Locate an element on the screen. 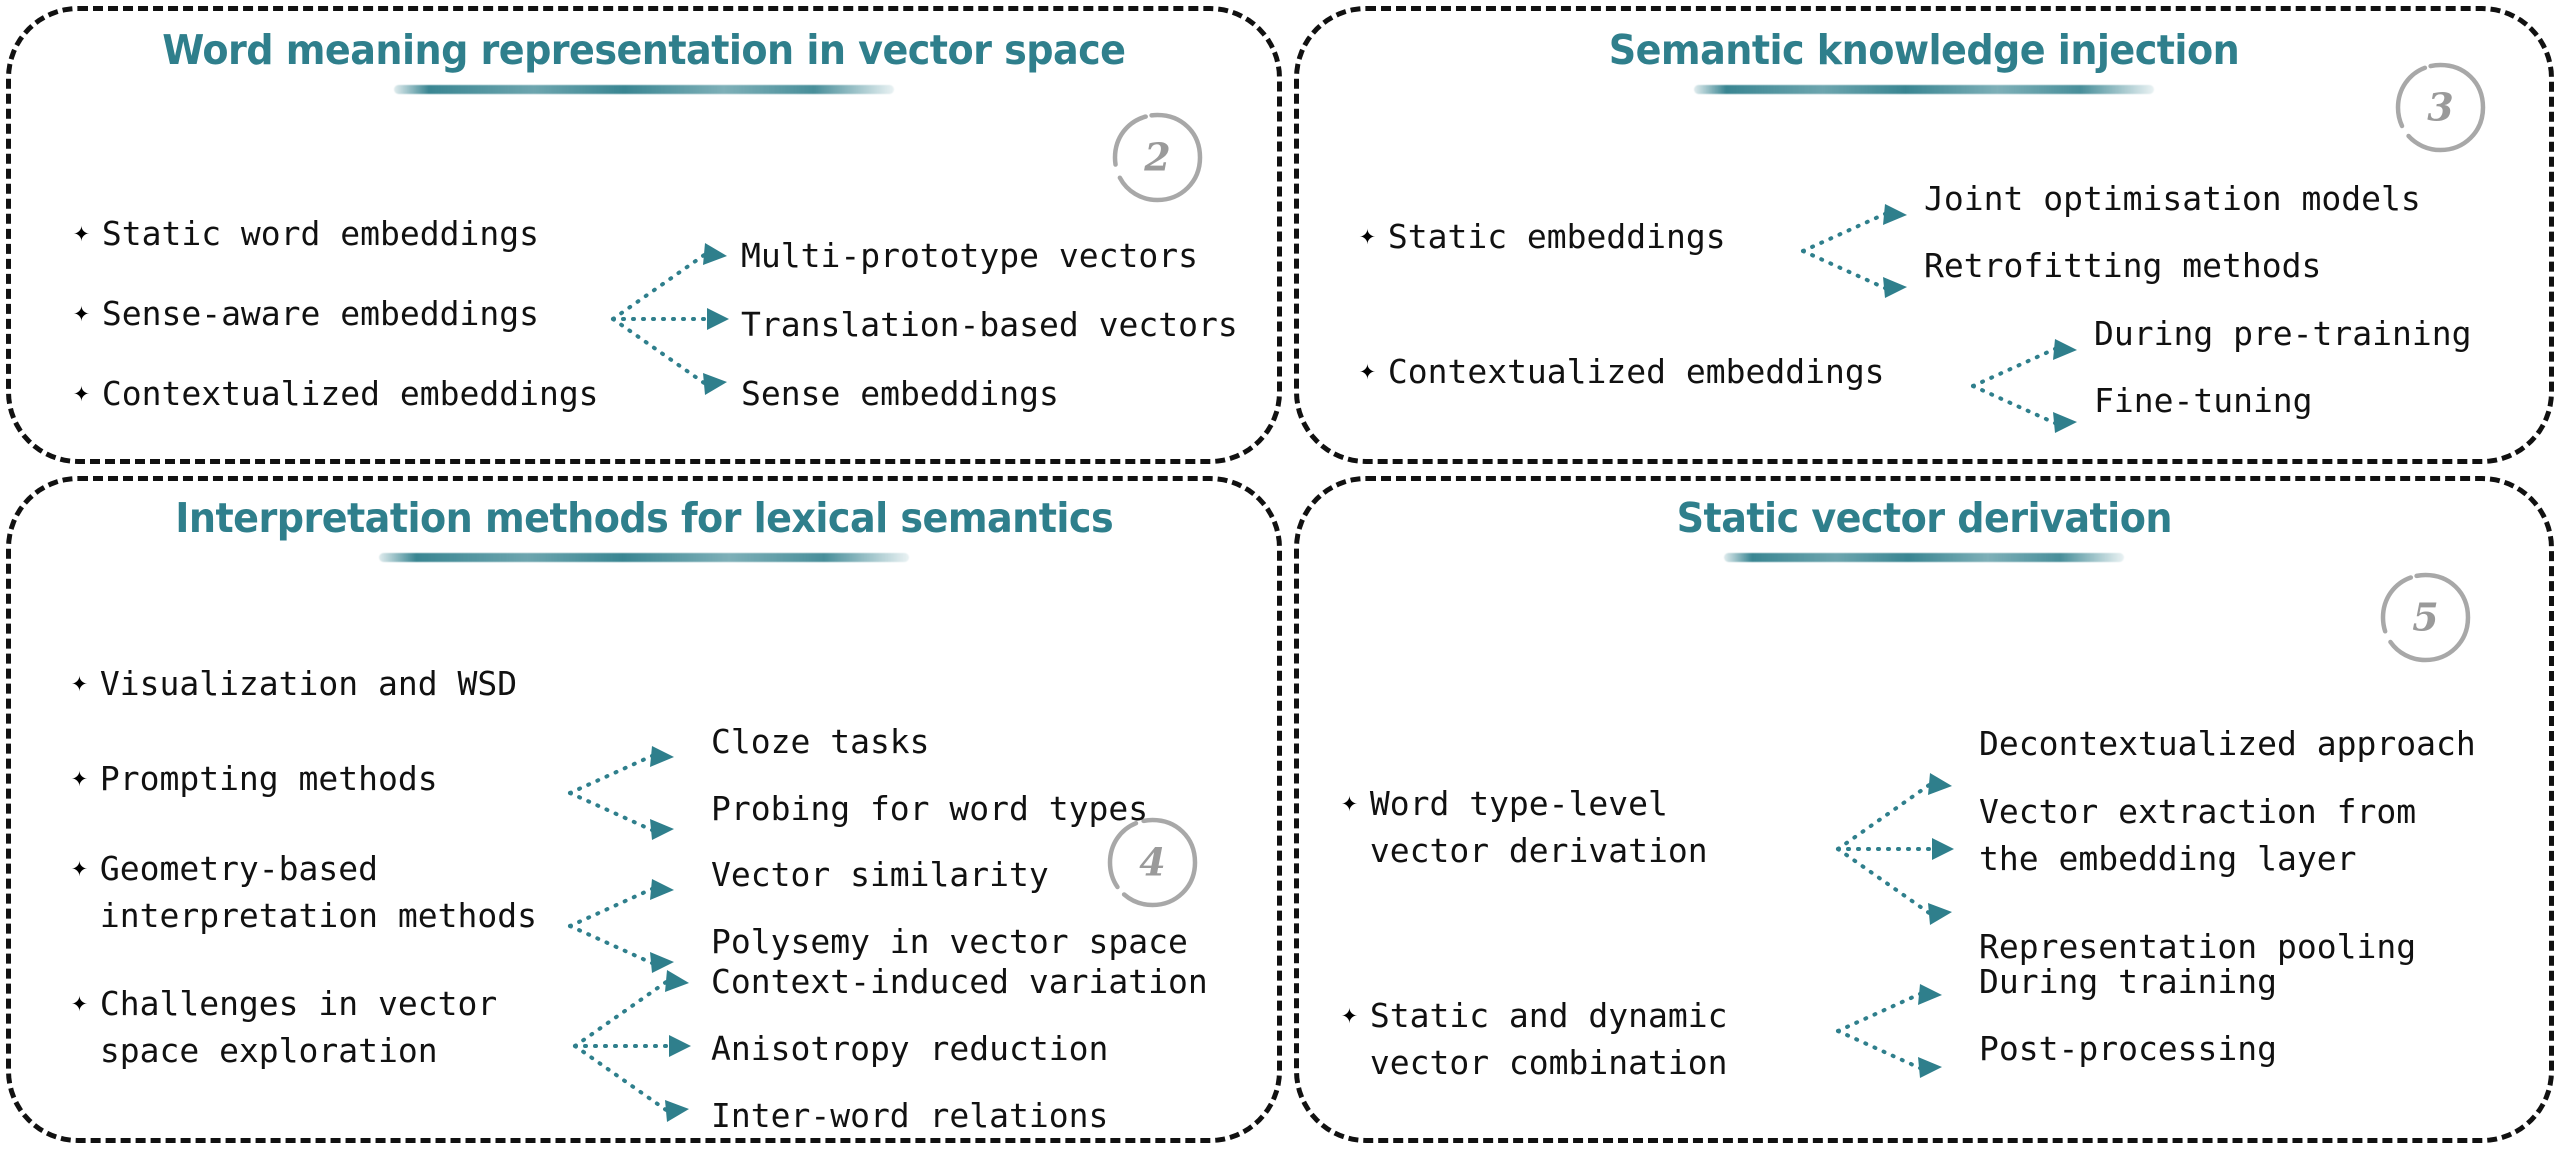  topic-label-group: ✦ Prompting methods is located at coordinates (254, 779).